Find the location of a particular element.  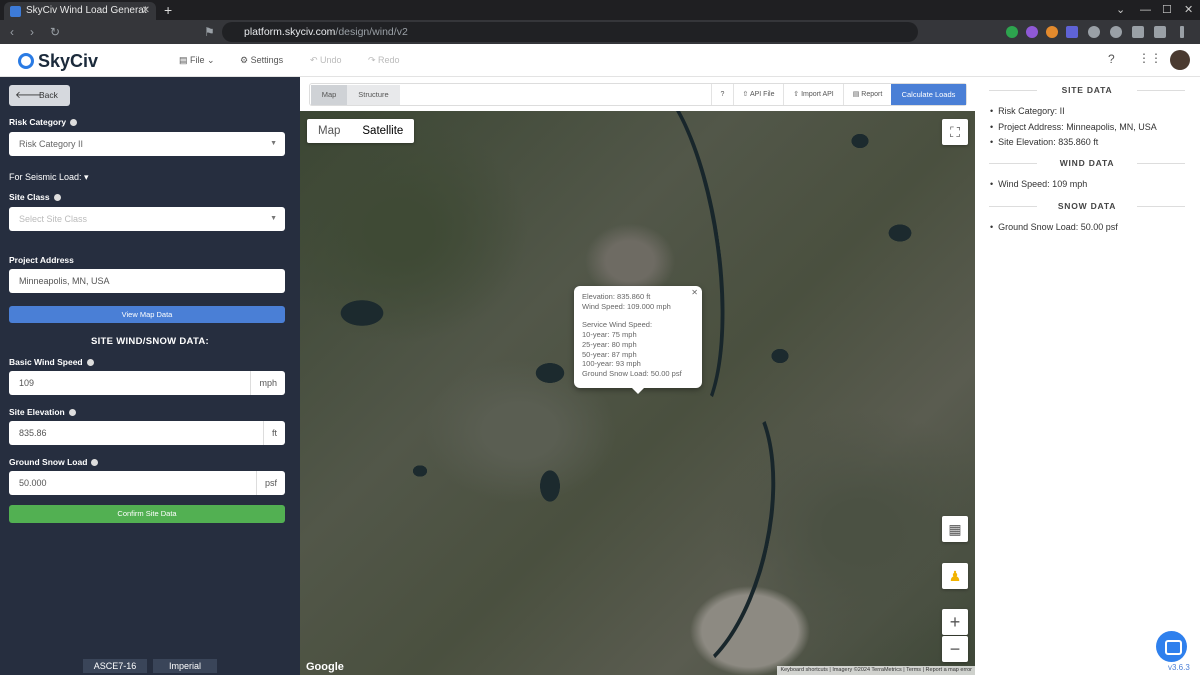

report-button: ▤ Report is located at coordinates (867, 94).